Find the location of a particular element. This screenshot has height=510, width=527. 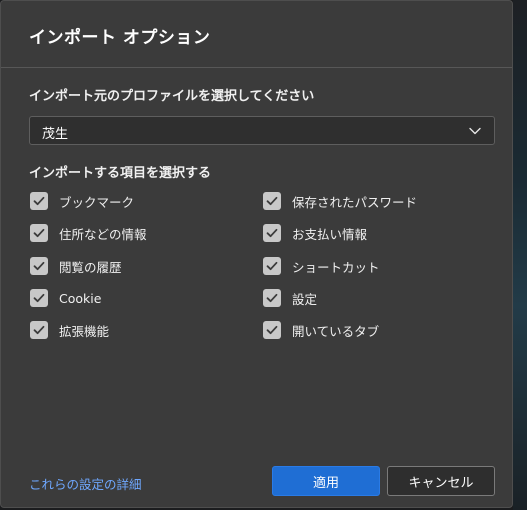

checkbox-label: Cookie is located at coordinates (80, 298).